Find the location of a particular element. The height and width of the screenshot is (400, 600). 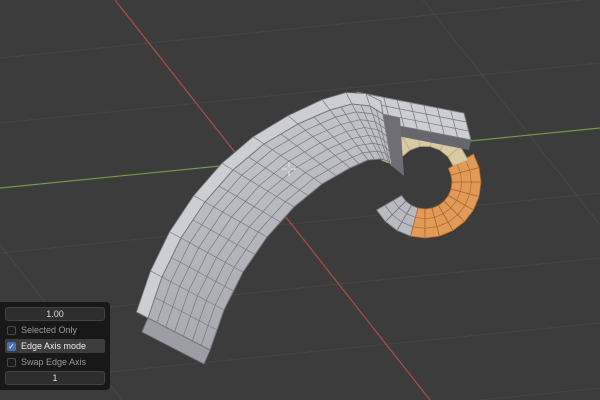

option-label-selected-only: Selected Only is located at coordinates (49, 330).